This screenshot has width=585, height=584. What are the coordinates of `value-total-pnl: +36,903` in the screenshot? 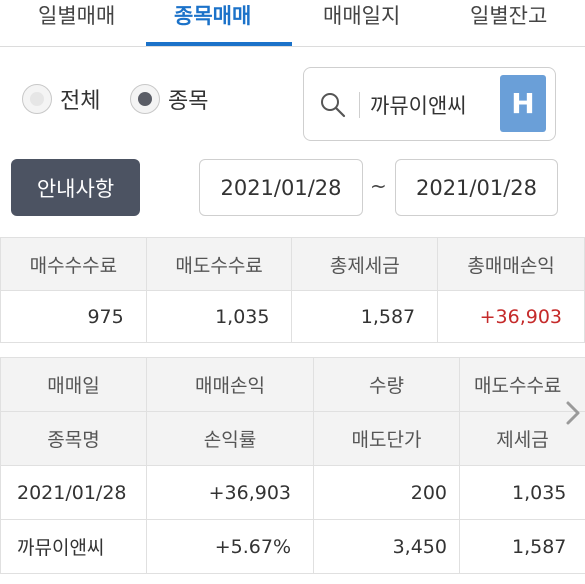 It's located at (511, 316).